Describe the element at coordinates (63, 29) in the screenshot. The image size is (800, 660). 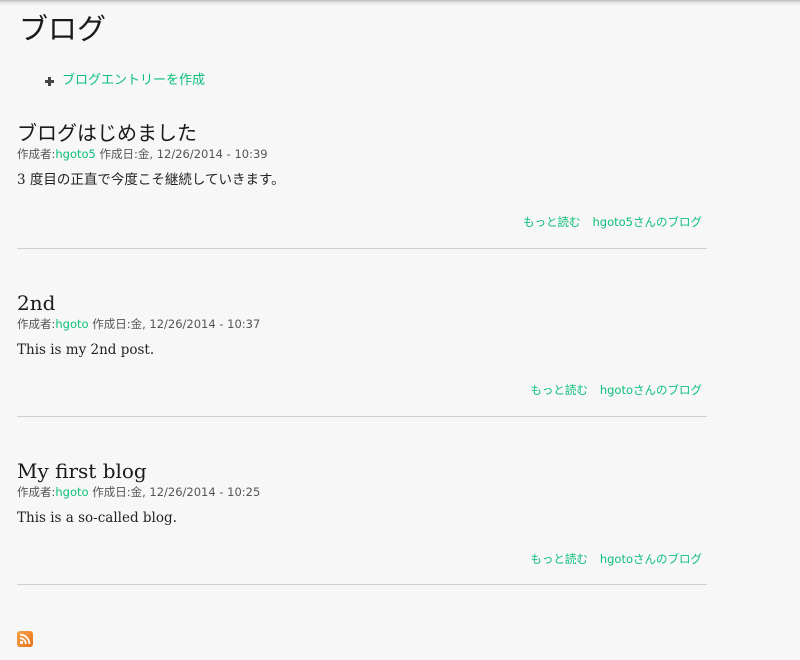
I see `page-title: ブログ` at that location.